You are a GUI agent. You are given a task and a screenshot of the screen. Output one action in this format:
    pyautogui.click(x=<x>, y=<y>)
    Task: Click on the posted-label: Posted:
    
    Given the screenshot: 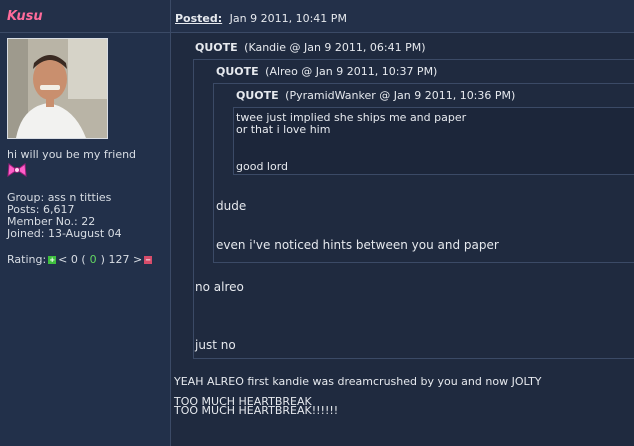 What is the action you would take?
    pyautogui.click(x=198, y=18)
    